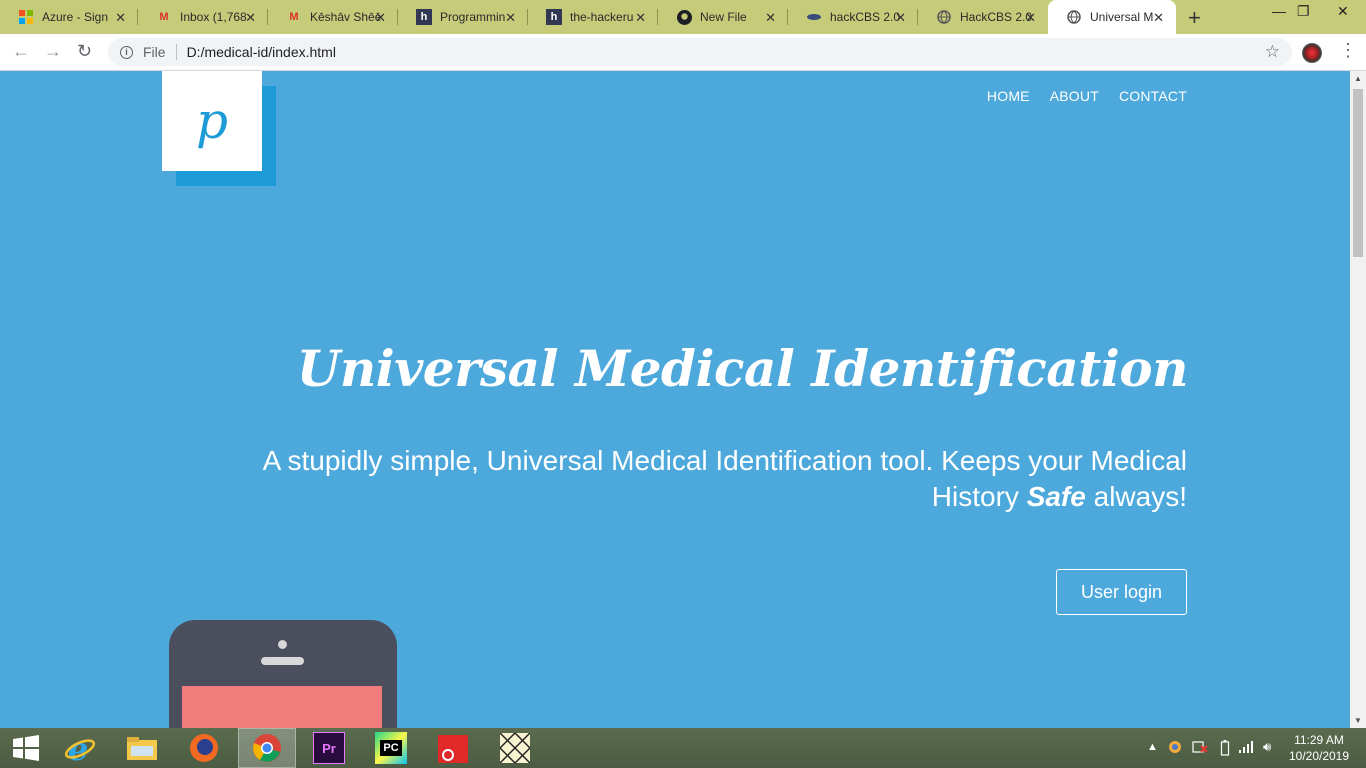 The image size is (1366, 768). I want to click on clock-date: 10/20/2019, so click(1319, 756).